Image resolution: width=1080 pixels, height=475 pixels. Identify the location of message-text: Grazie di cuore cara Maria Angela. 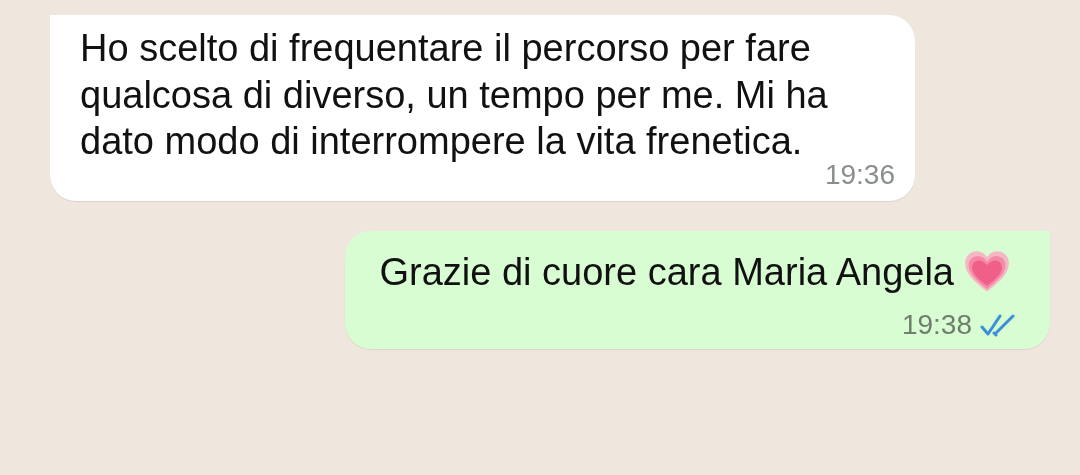
(666, 272).